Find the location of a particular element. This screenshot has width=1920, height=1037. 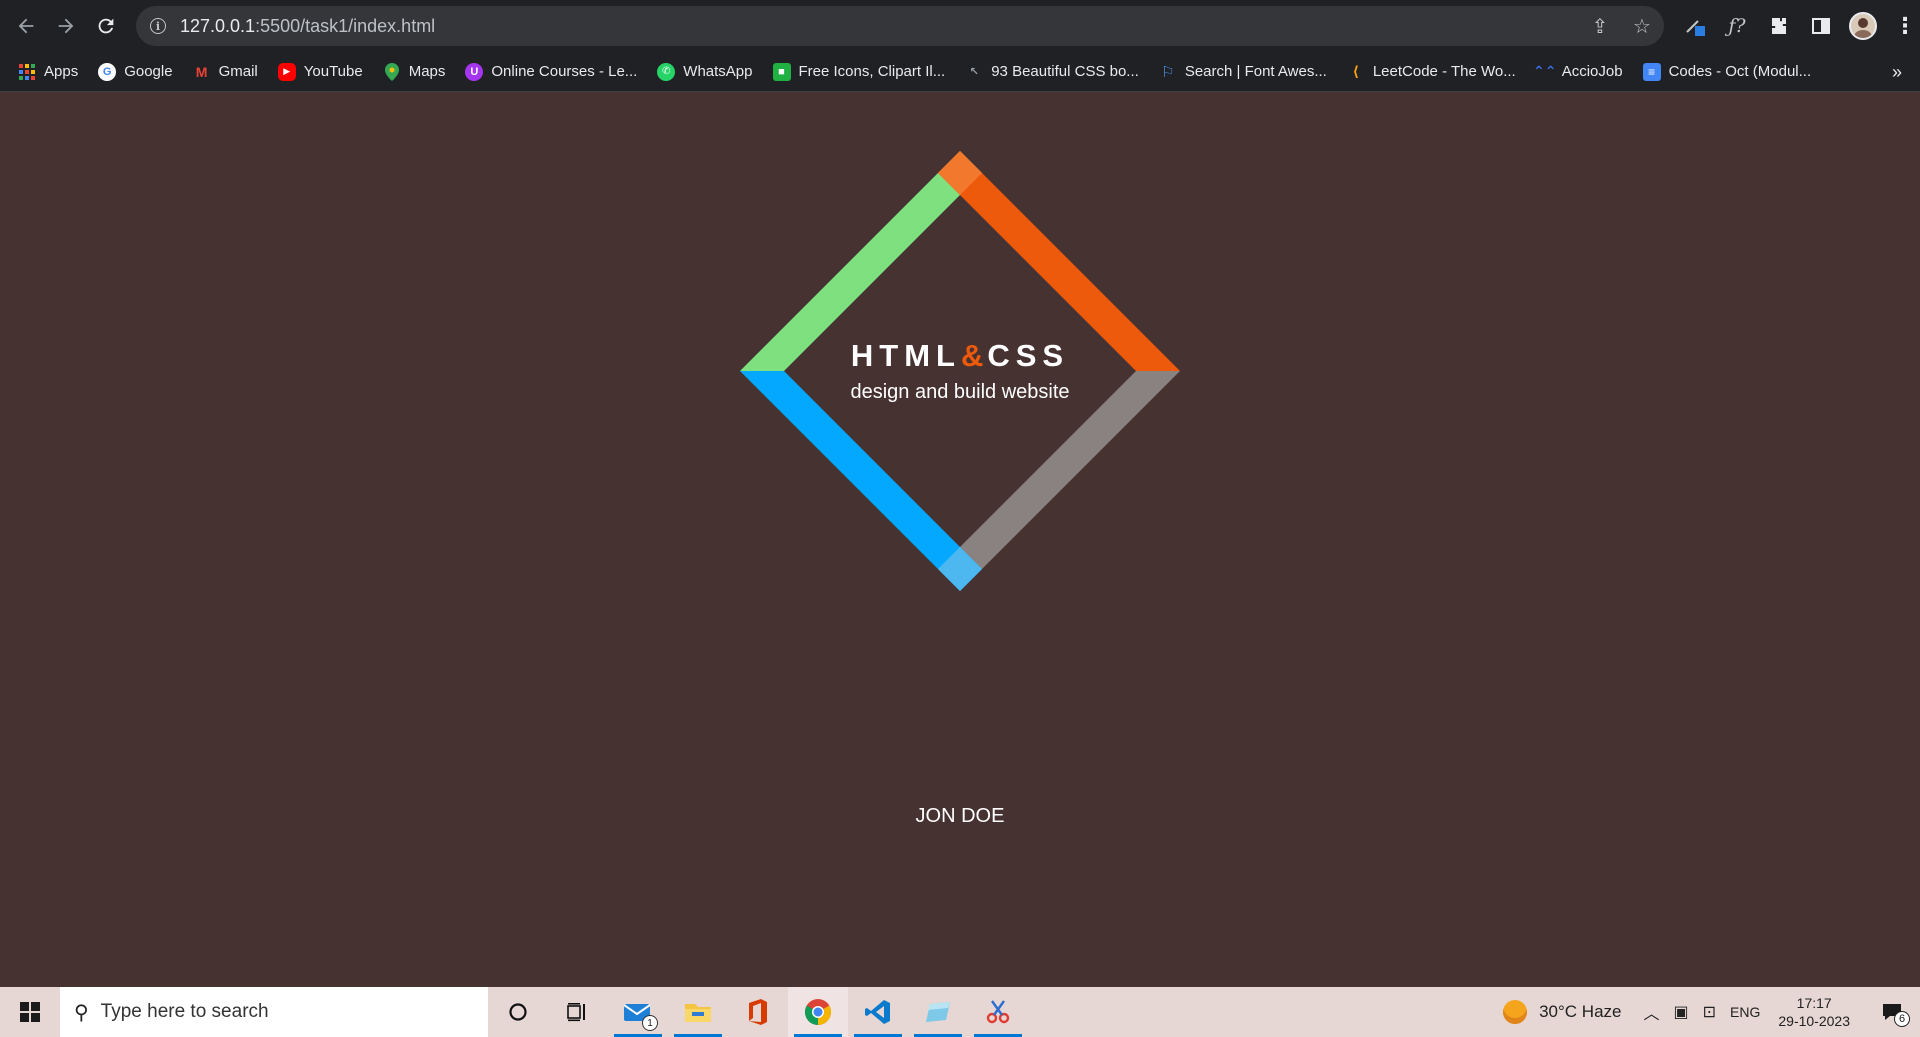

logo-blue-edge is located at coordinates (861, 481).